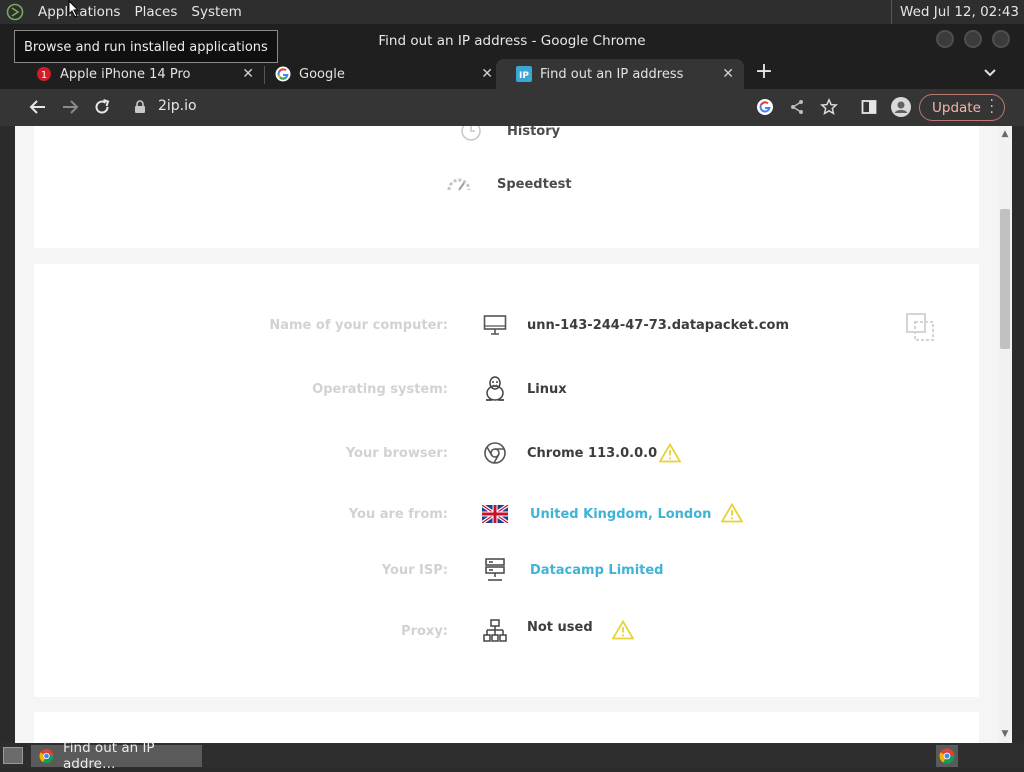 This screenshot has width=1024, height=772. What do you see at coordinates (471, 134) in the screenshot?
I see `history-clock-icon` at bounding box center [471, 134].